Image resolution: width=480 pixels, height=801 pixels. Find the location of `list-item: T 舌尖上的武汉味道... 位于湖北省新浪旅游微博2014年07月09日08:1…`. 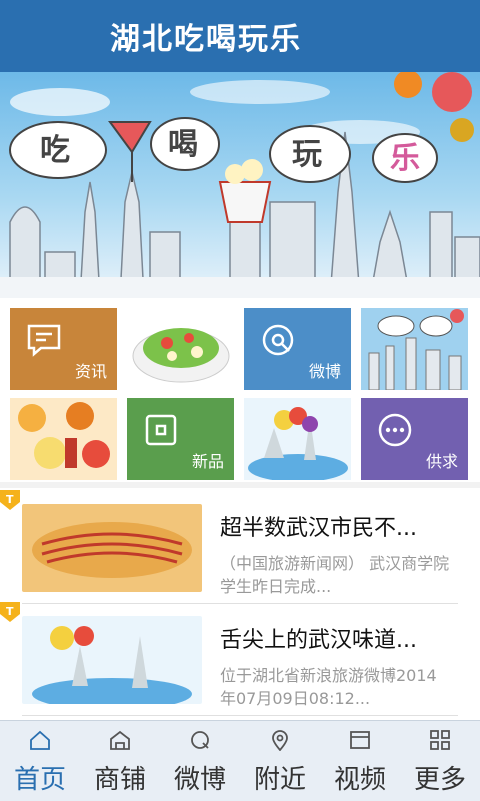

list-item: T 舌尖上的武汉味道... 位于湖北省新浪旅游微博2014年07月09日08:1… is located at coordinates (240, 659).